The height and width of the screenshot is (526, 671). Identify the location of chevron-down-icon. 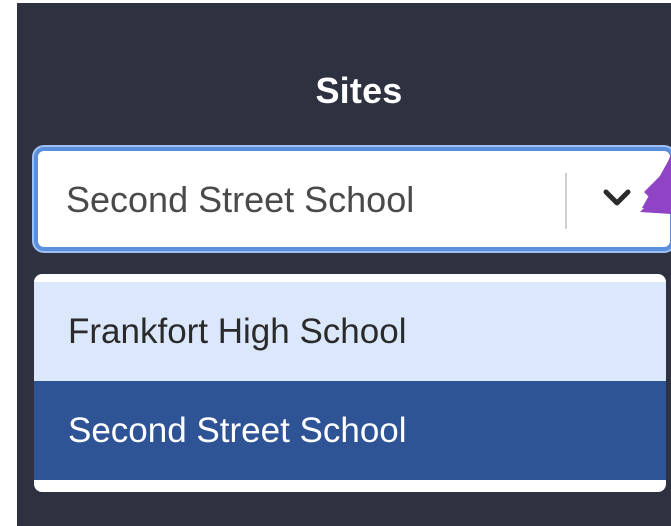
(617, 198).